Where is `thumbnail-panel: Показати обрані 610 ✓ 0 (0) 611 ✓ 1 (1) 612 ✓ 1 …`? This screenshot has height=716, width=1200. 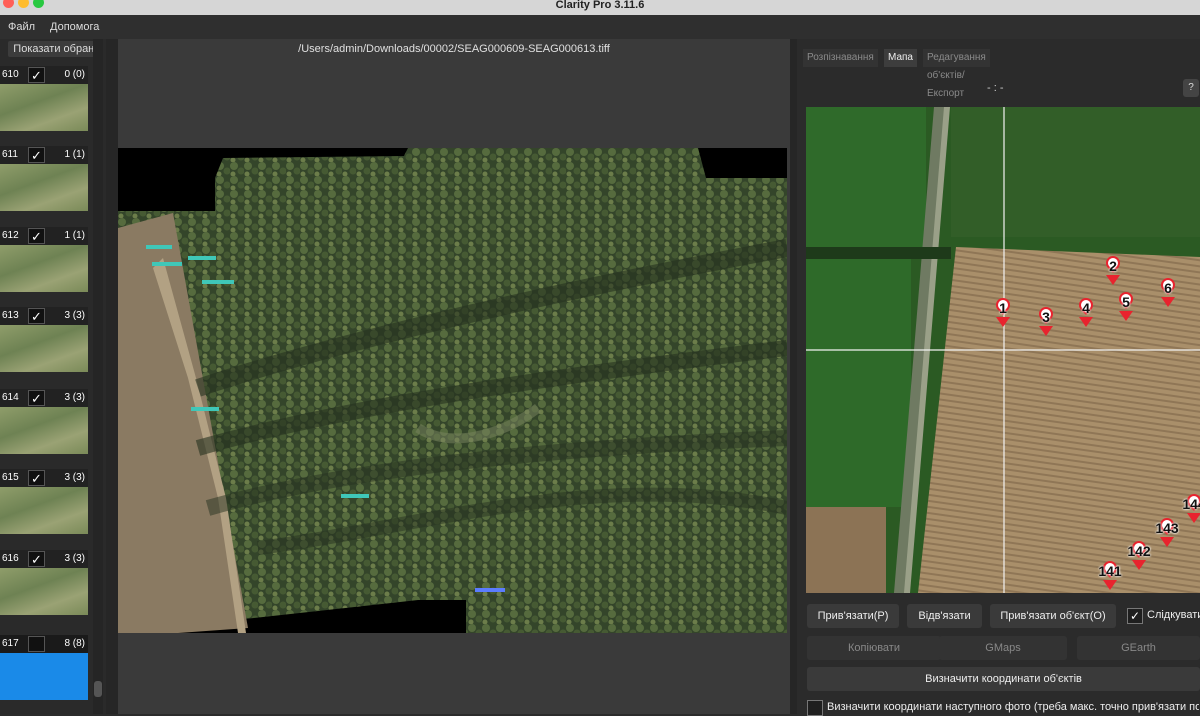
thumbnail-panel: Показати обрані 610 ✓ 0 (0) 611 ✓ 1 (1) 612 ✓ 1 … is located at coordinates (53, 376).